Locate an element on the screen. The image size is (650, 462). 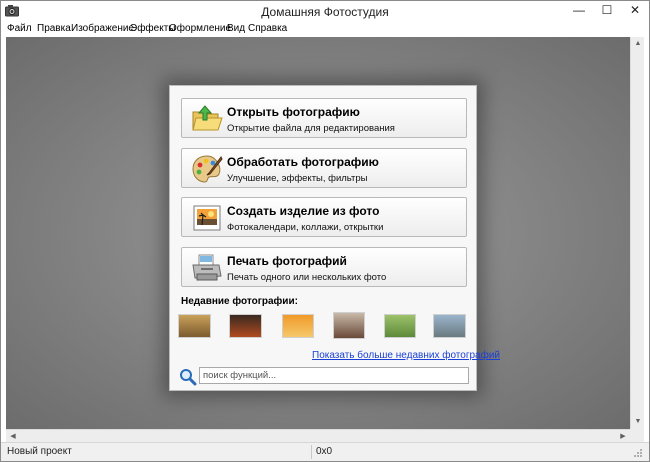
canvas-size-readout: 0x0 is located at coordinates (324, 451).